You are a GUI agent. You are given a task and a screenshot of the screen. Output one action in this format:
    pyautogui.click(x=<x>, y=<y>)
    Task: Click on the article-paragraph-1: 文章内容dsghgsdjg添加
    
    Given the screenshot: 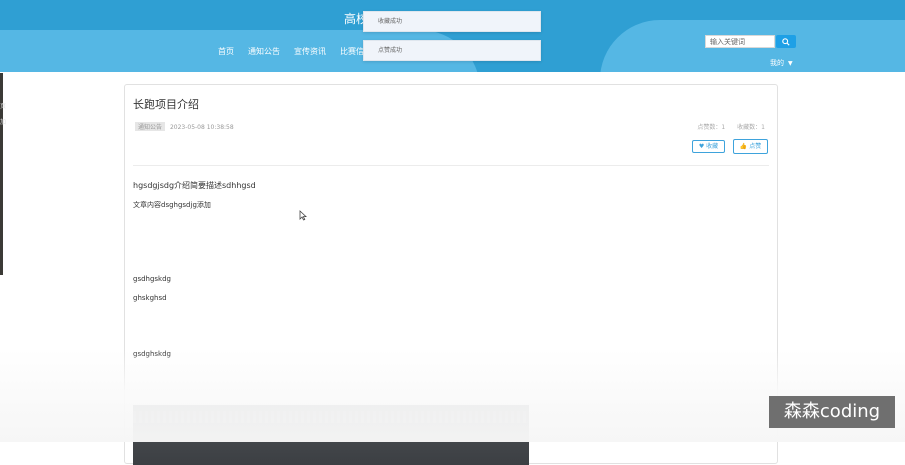 What is the action you would take?
    pyautogui.click(x=172, y=205)
    